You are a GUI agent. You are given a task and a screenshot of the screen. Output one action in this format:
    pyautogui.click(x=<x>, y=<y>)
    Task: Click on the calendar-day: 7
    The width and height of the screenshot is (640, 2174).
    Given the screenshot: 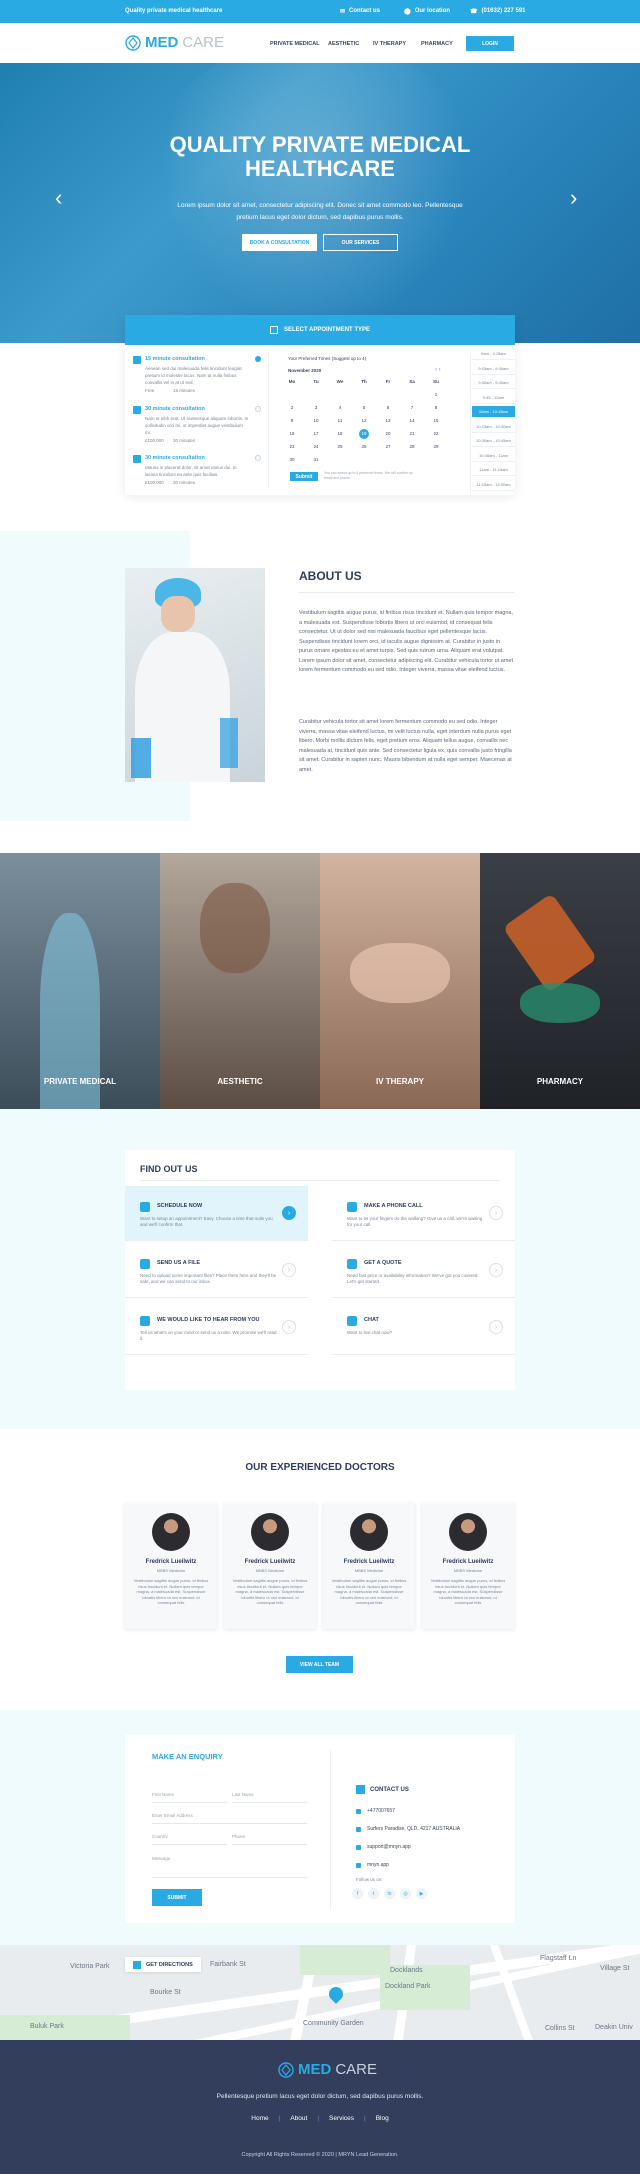 What is the action you would take?
    pyautogui.click(x=412, y=407)
    